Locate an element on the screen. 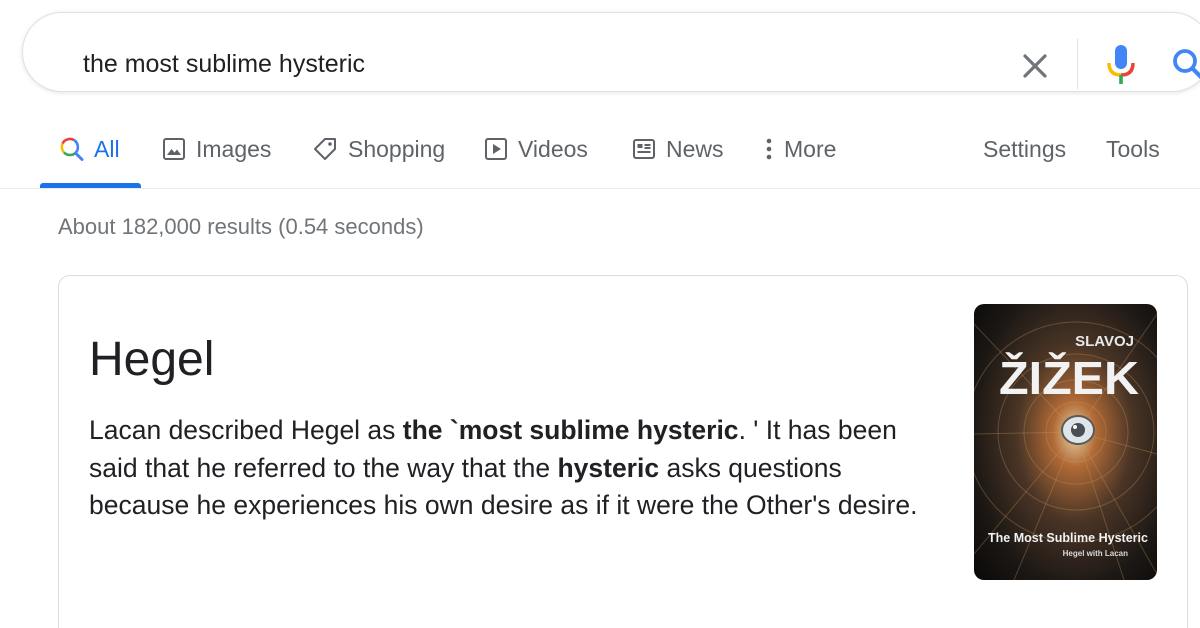  snippet-text: Lacan described Hegel as is located at coordinates (246, 430).